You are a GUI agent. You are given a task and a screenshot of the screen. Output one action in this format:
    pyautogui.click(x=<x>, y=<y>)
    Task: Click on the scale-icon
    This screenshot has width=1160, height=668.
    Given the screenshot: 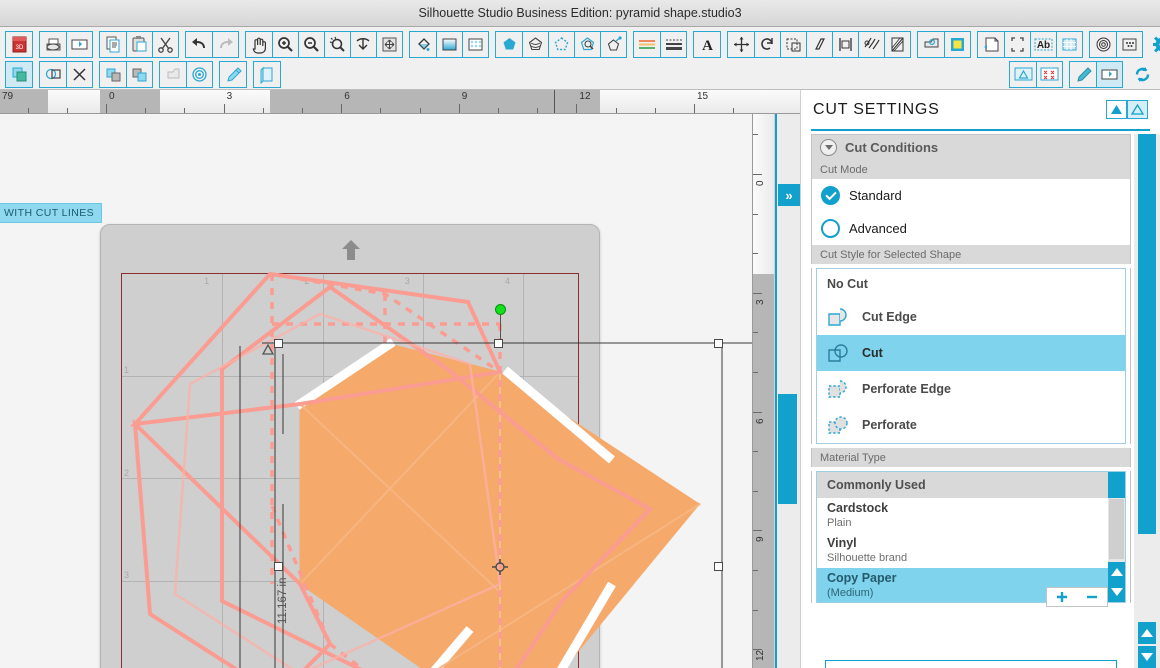 What is the action you would take?
    pyautogui.click(x=793, y=44)
    